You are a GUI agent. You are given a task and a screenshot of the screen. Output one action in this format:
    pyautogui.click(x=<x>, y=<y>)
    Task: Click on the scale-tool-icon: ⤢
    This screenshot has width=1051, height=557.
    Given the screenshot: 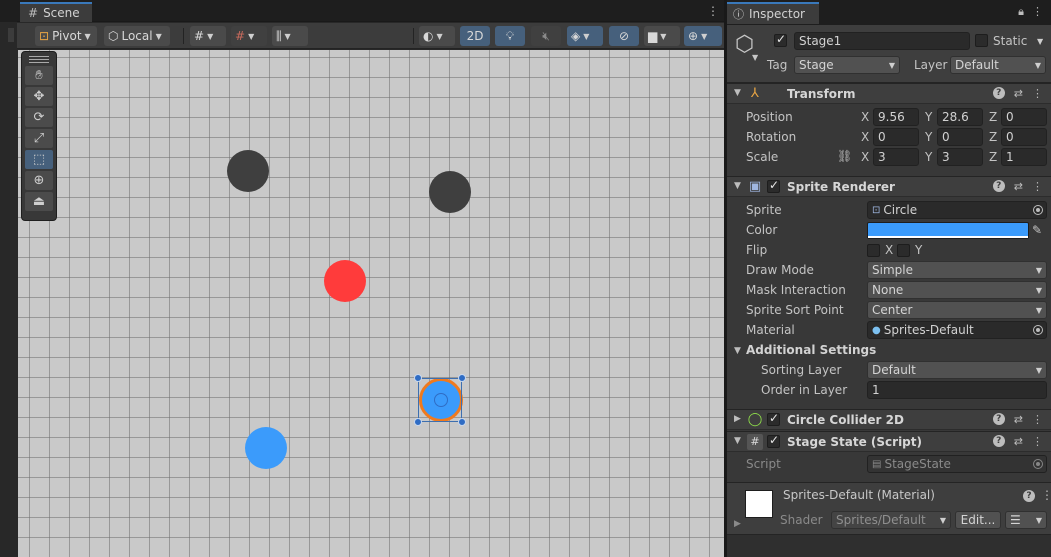 What is the action you would take?
    pyautogui.click(x=39, y=138)
    